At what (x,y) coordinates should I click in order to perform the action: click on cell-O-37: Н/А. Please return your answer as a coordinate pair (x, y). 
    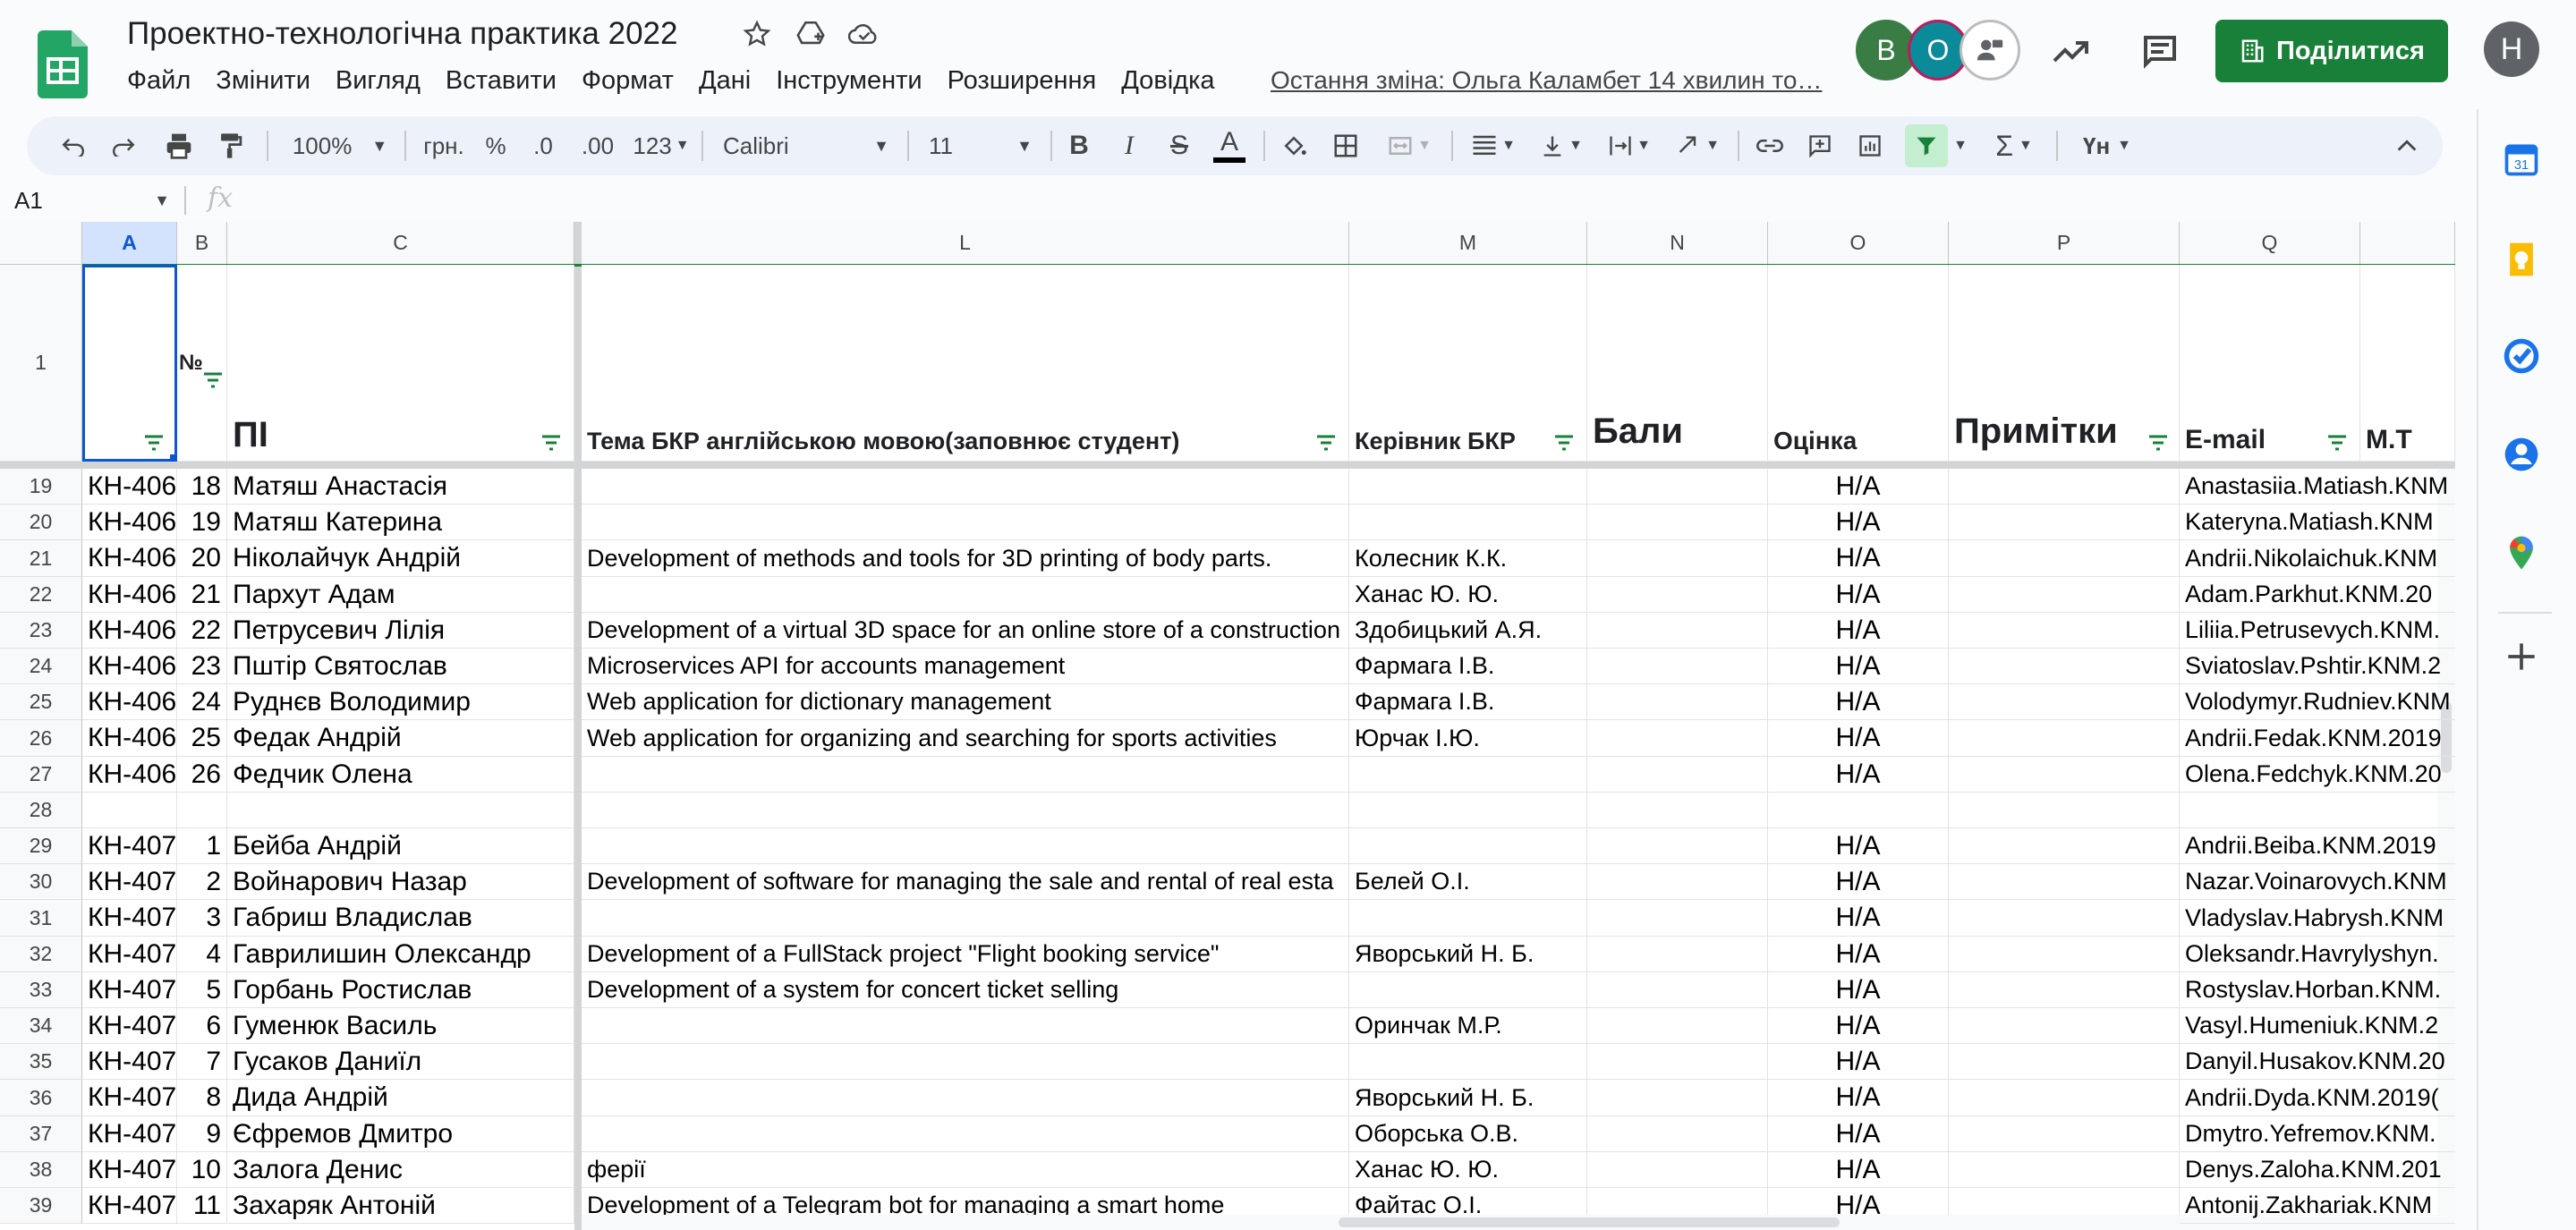
    Looking at the image, I should click on (1858, 1134).